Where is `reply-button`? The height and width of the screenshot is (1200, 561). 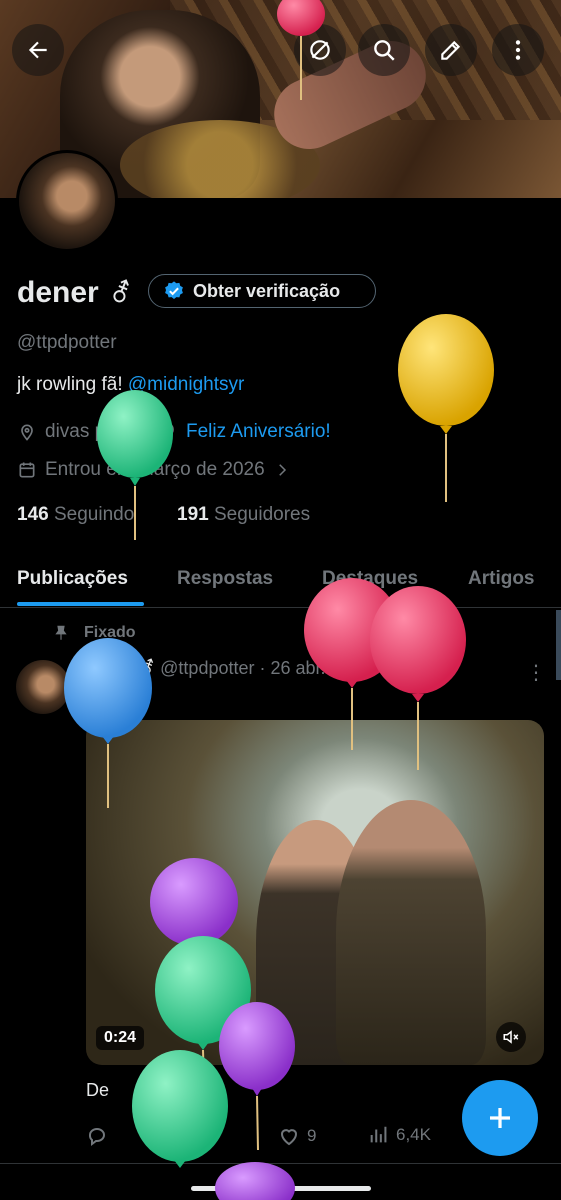
reply-button is located at coordinates (98, 1136).